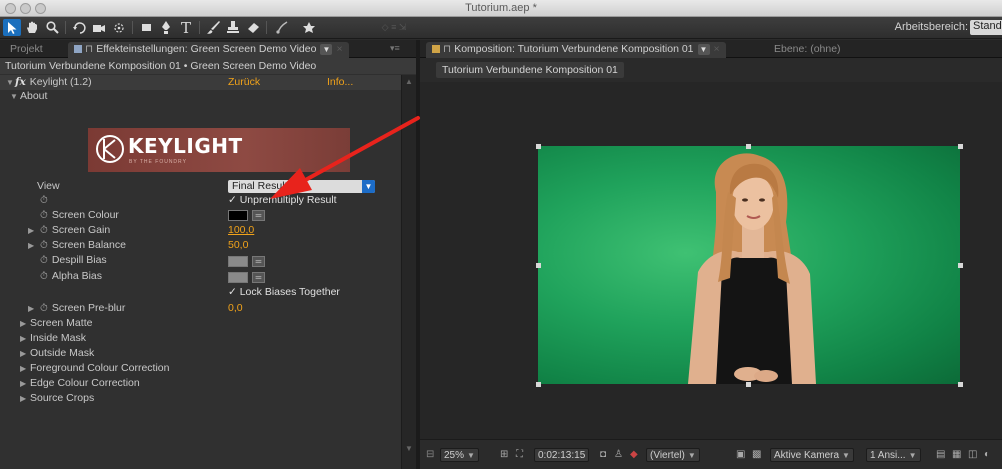 The height and width of the screenshot is (469, 1002). I want to click on unpremultiply-checkbox: ✓ Unpremultiply Result, so click(282, 200).